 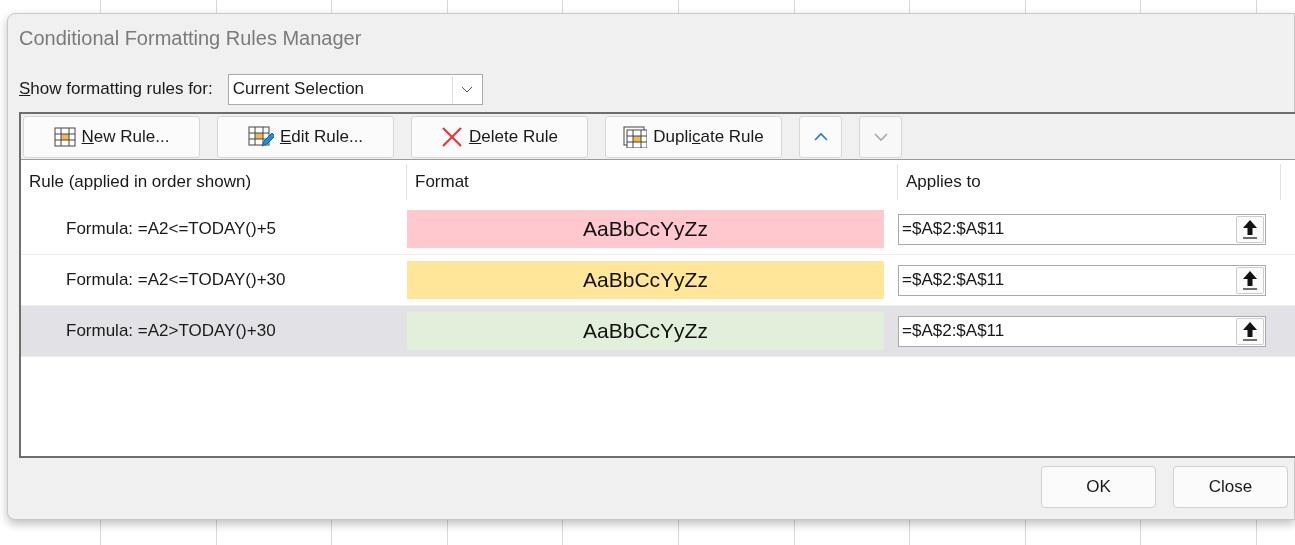 I want to click on field-label: Show formatting rules for:, so click(x=116, y=89).